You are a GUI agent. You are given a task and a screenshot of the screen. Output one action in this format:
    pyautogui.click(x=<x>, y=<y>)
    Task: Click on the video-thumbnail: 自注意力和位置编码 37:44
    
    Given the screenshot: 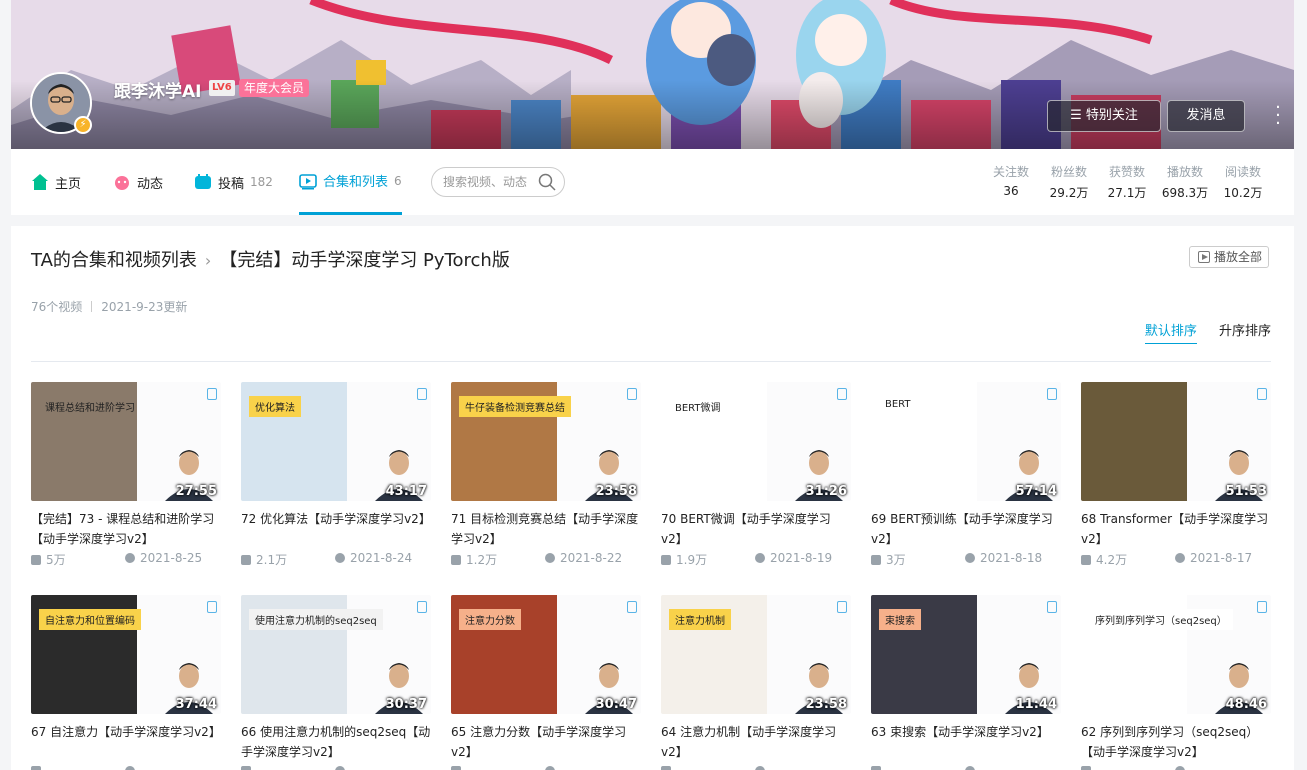 What is the action you would take?
    pyautogui.click(x=126, y=654)
    